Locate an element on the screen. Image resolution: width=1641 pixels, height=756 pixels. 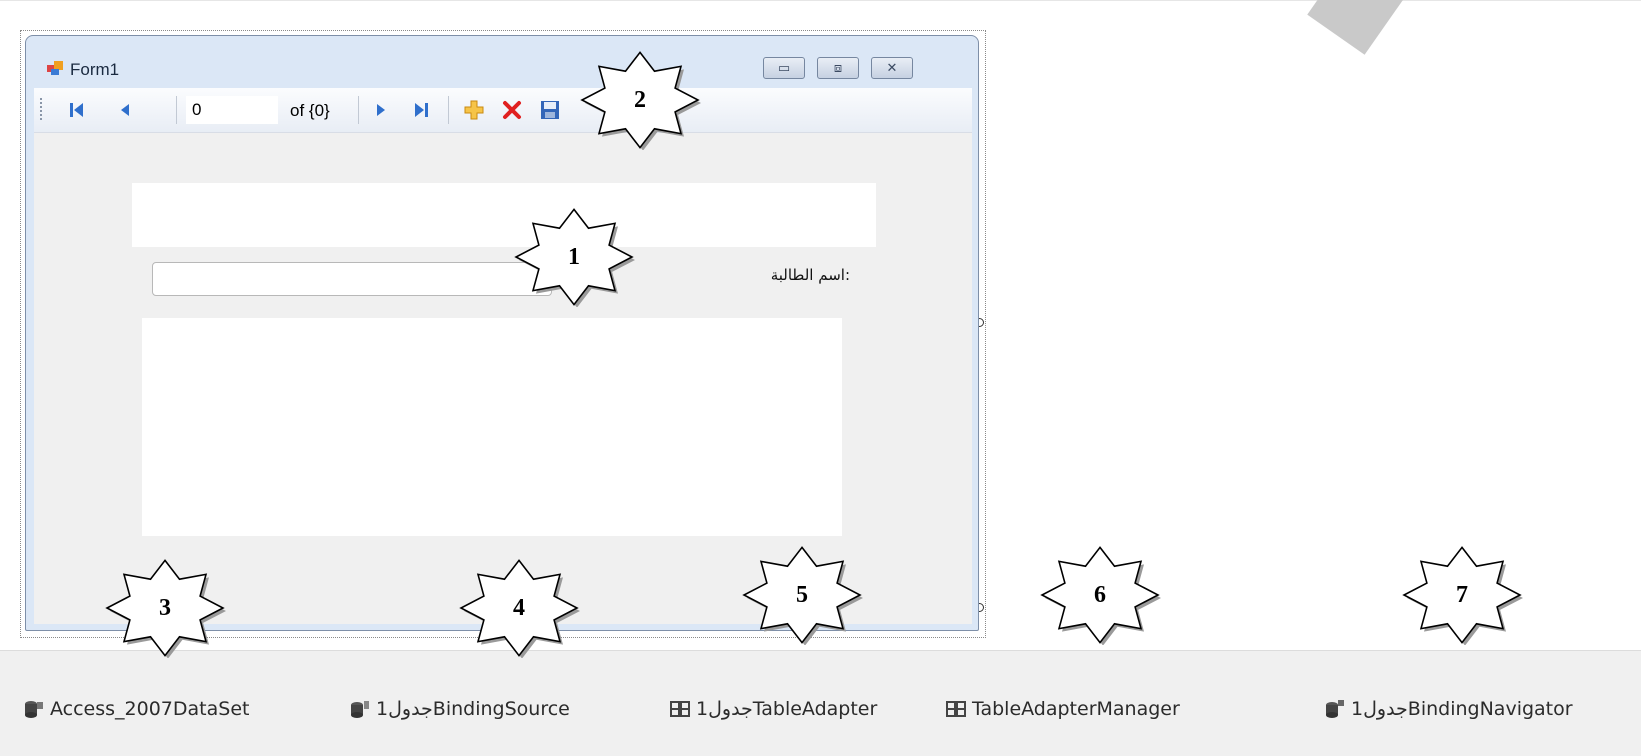
details-panel is located at coordinates (492, 427).